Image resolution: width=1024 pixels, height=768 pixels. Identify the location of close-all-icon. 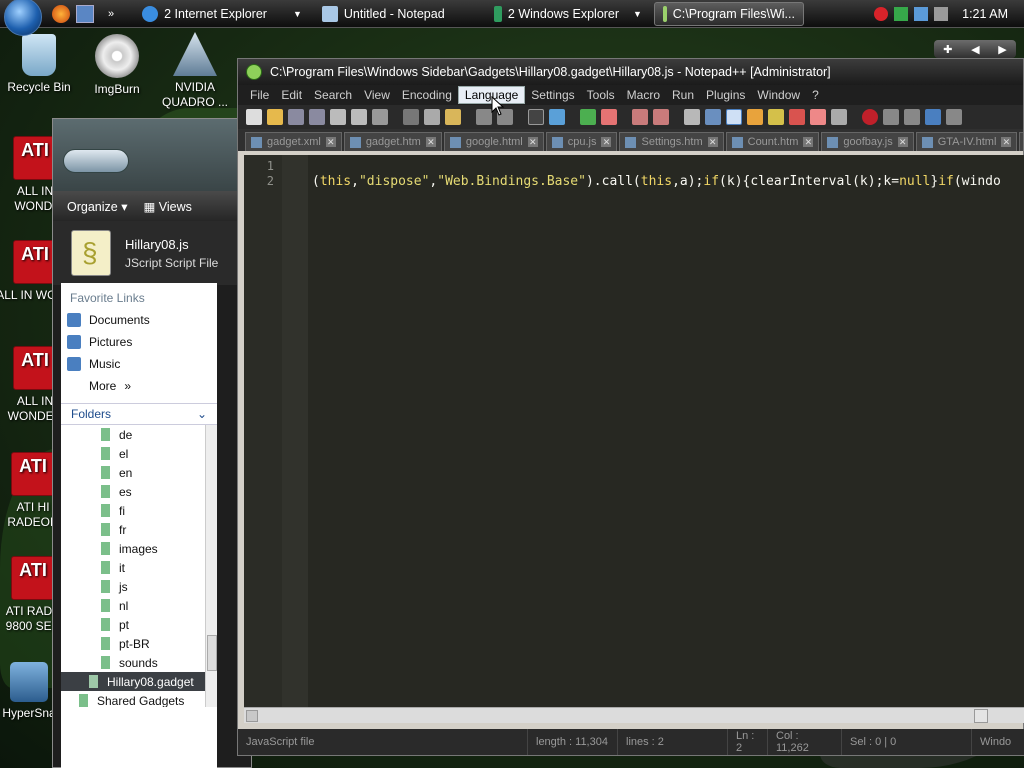
(359, 117).